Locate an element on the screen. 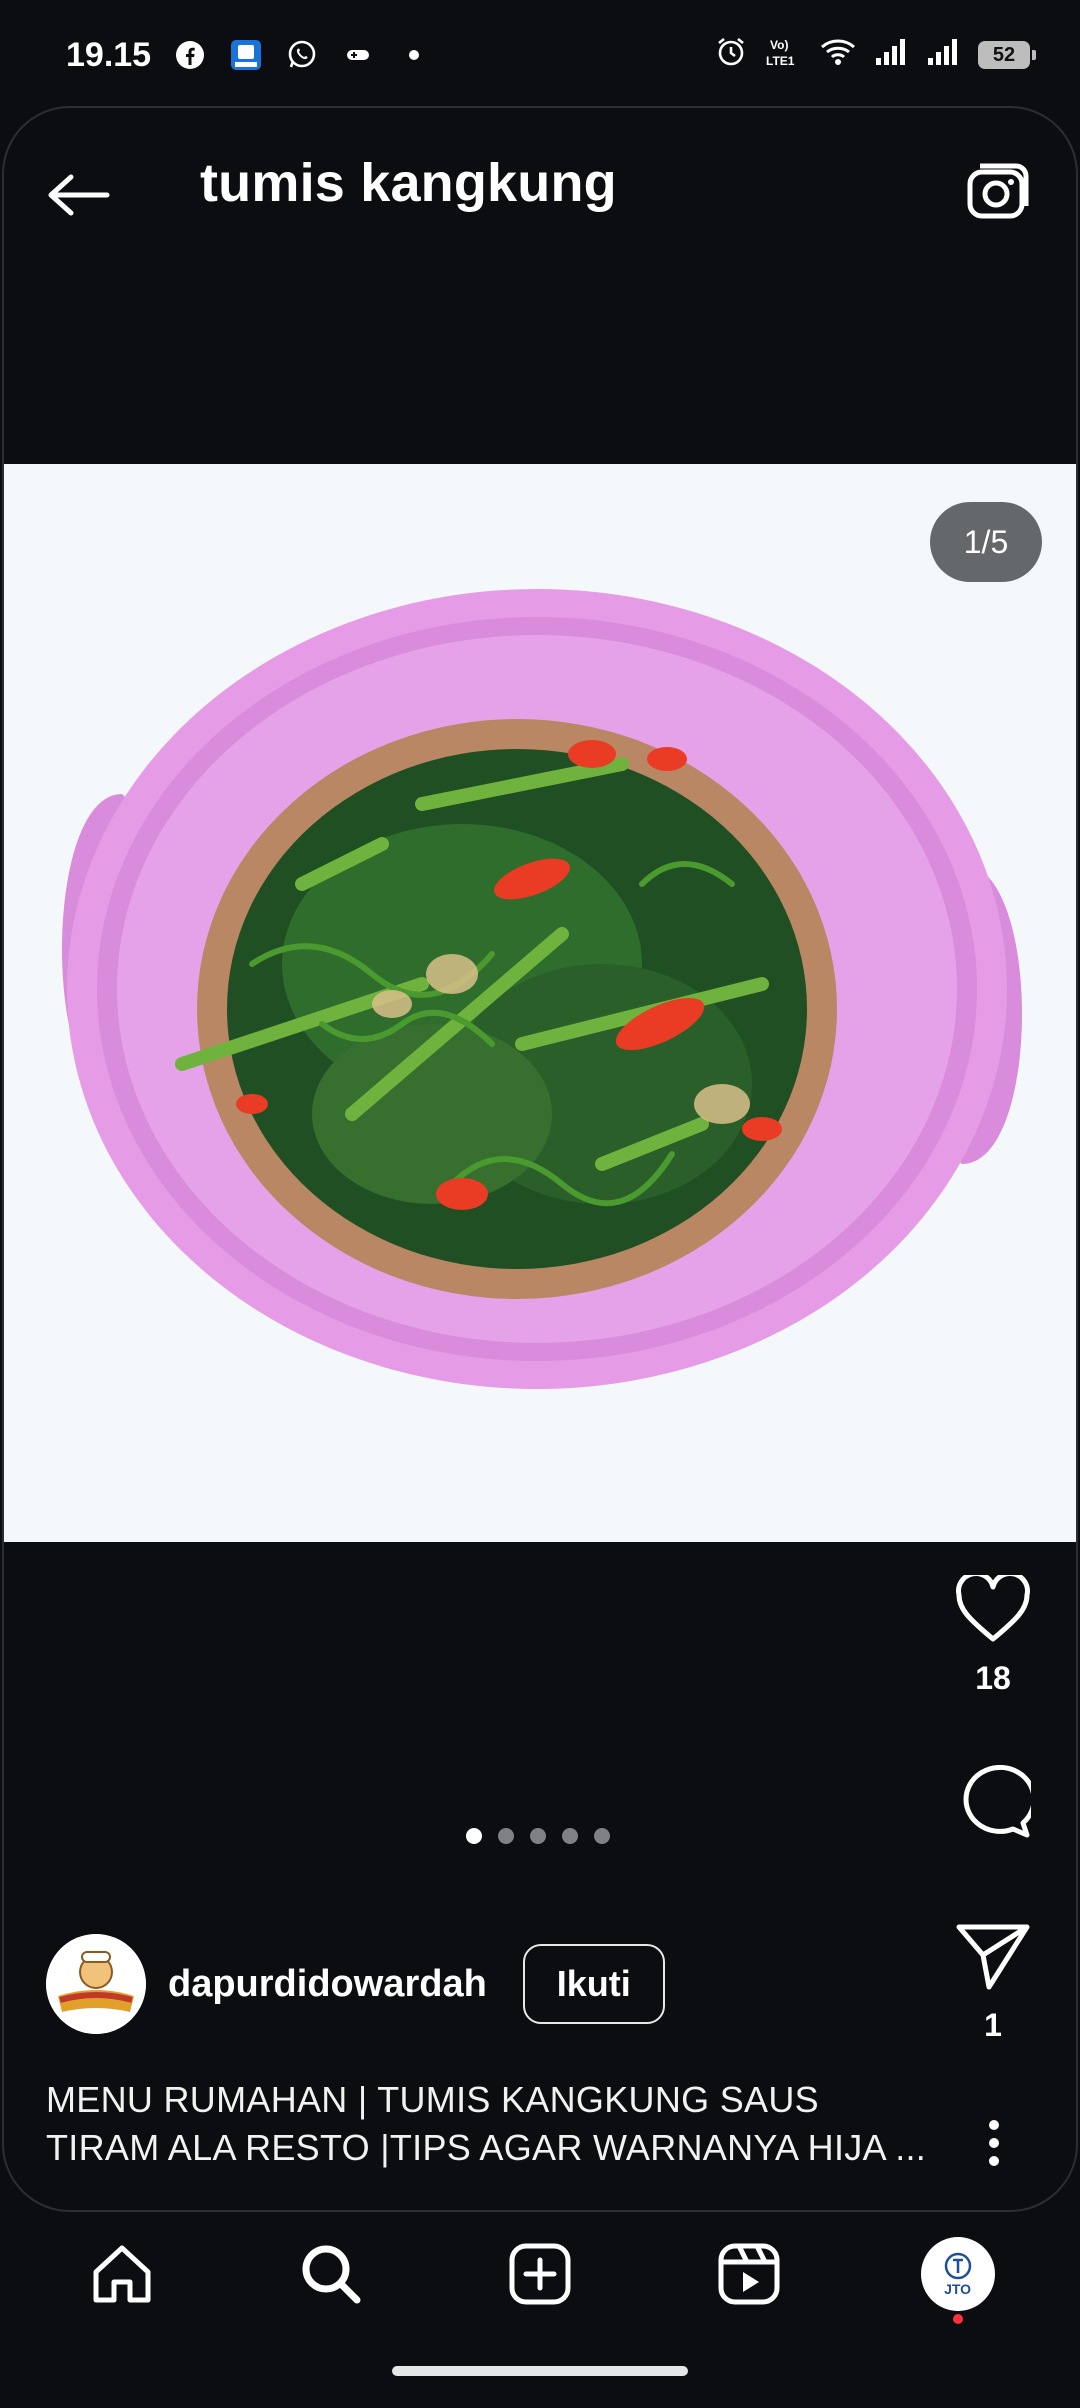 The height and width of the screenshot is (2408, 1080). author-logo-icon is located at coordinates (96, 1984).